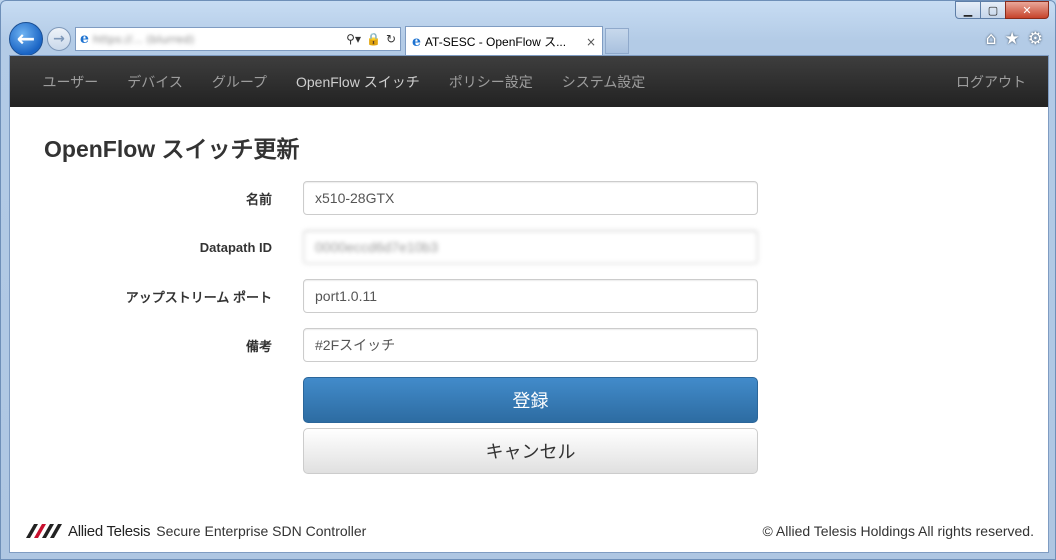 The image size is (1056, 560). I want to click on form-row-note: 備考, so click(529, 345).